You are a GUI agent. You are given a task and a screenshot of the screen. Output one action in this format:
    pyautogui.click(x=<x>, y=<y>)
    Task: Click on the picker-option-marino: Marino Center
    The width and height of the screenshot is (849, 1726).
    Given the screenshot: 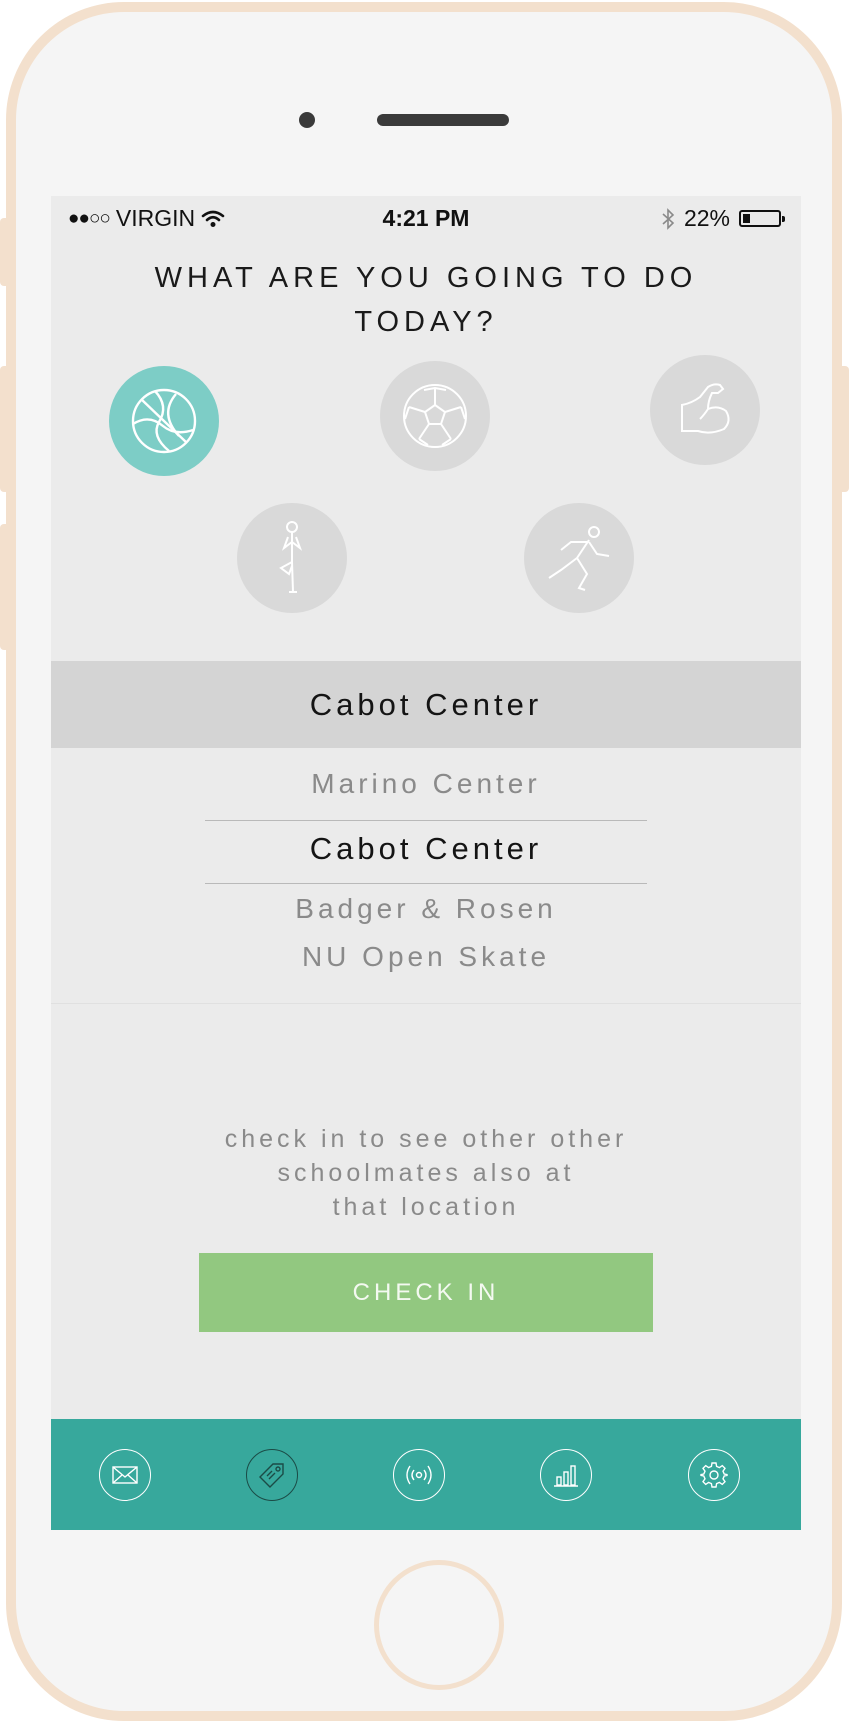 What is the action you would take?
    pyautogui.click(x=426, y=784)
    